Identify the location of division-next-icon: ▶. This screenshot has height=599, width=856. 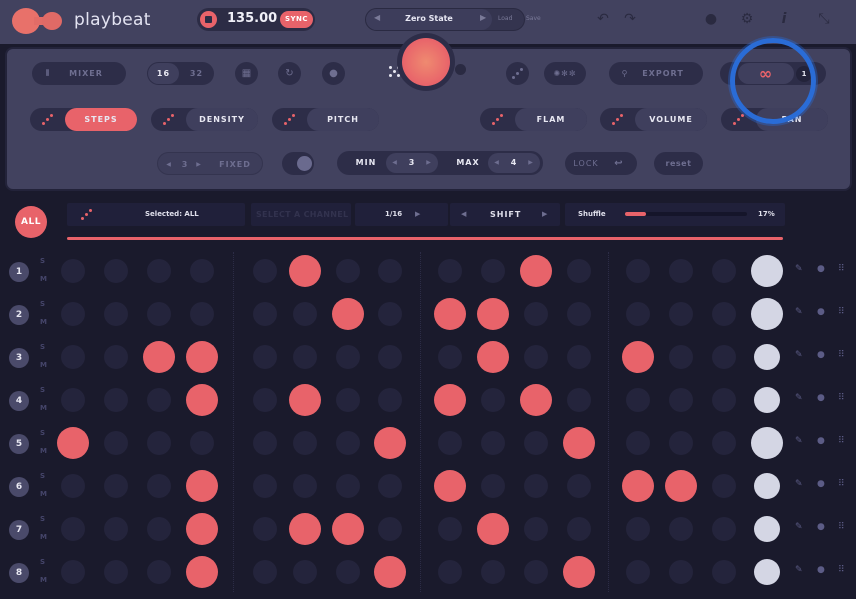
(417, 214).